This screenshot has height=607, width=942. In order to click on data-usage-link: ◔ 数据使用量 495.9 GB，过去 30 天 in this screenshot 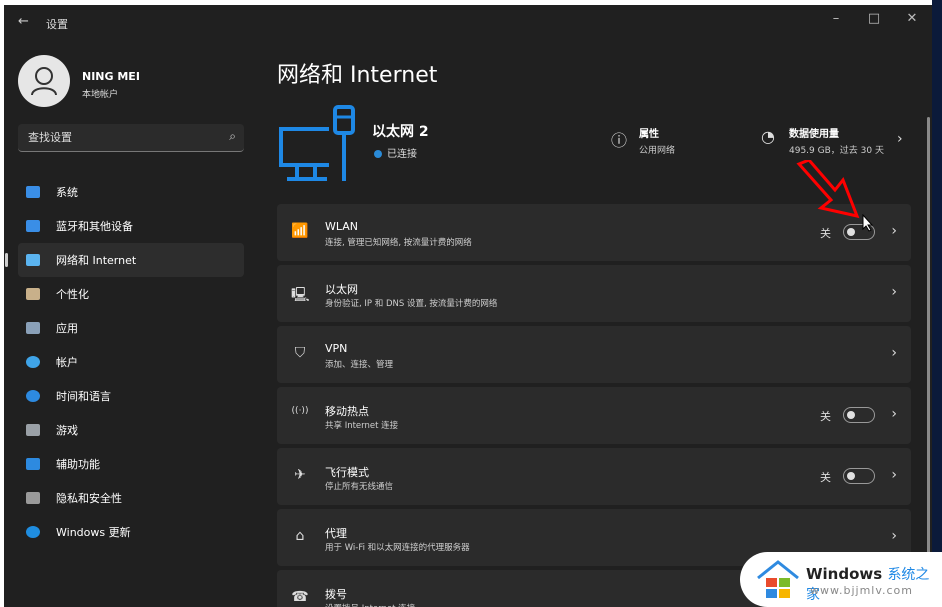, I will do `click(822, 140)`.